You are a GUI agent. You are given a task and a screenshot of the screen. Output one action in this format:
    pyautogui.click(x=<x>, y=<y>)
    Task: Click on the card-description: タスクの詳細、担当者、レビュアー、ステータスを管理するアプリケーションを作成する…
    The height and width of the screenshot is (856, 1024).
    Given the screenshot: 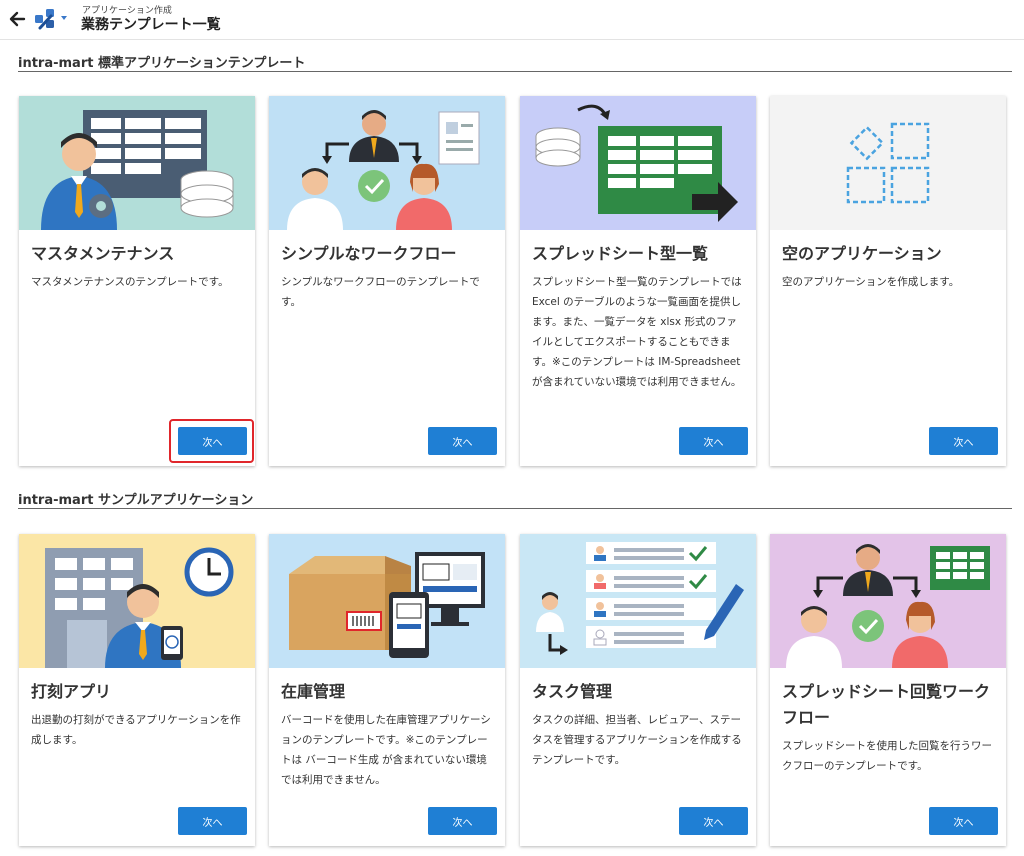 What is the action you would take?
    pyautogui.click(x=637, y=740)
    